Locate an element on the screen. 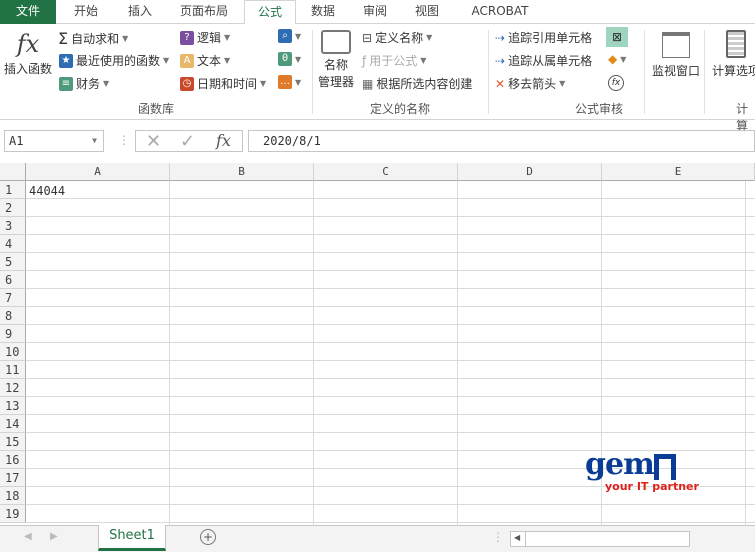  row-header: 11 is located at coordinates (13, 370).